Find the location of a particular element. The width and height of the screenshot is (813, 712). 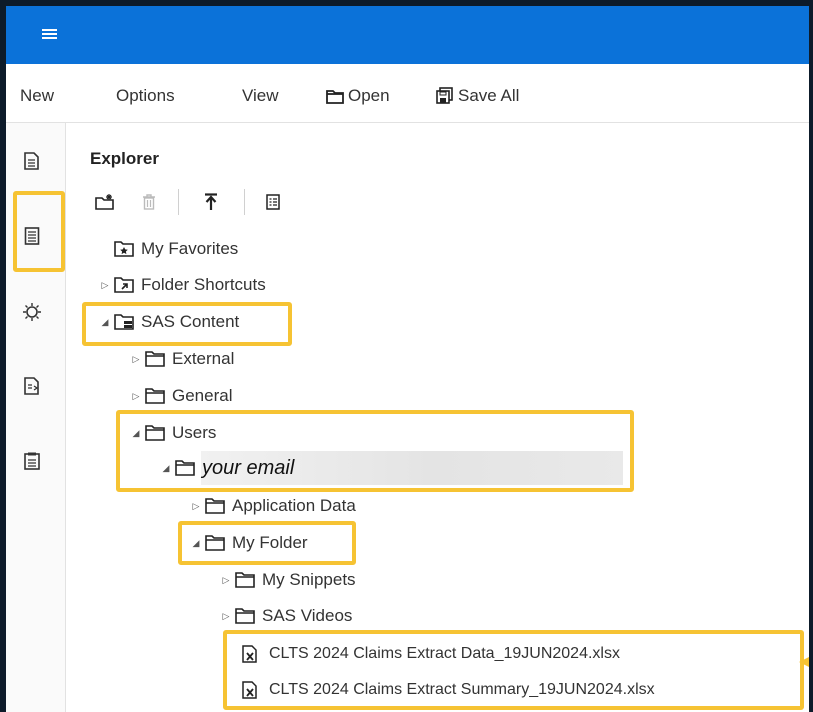

tree-item-general: ▷ General is located at coordinates (182, 396).